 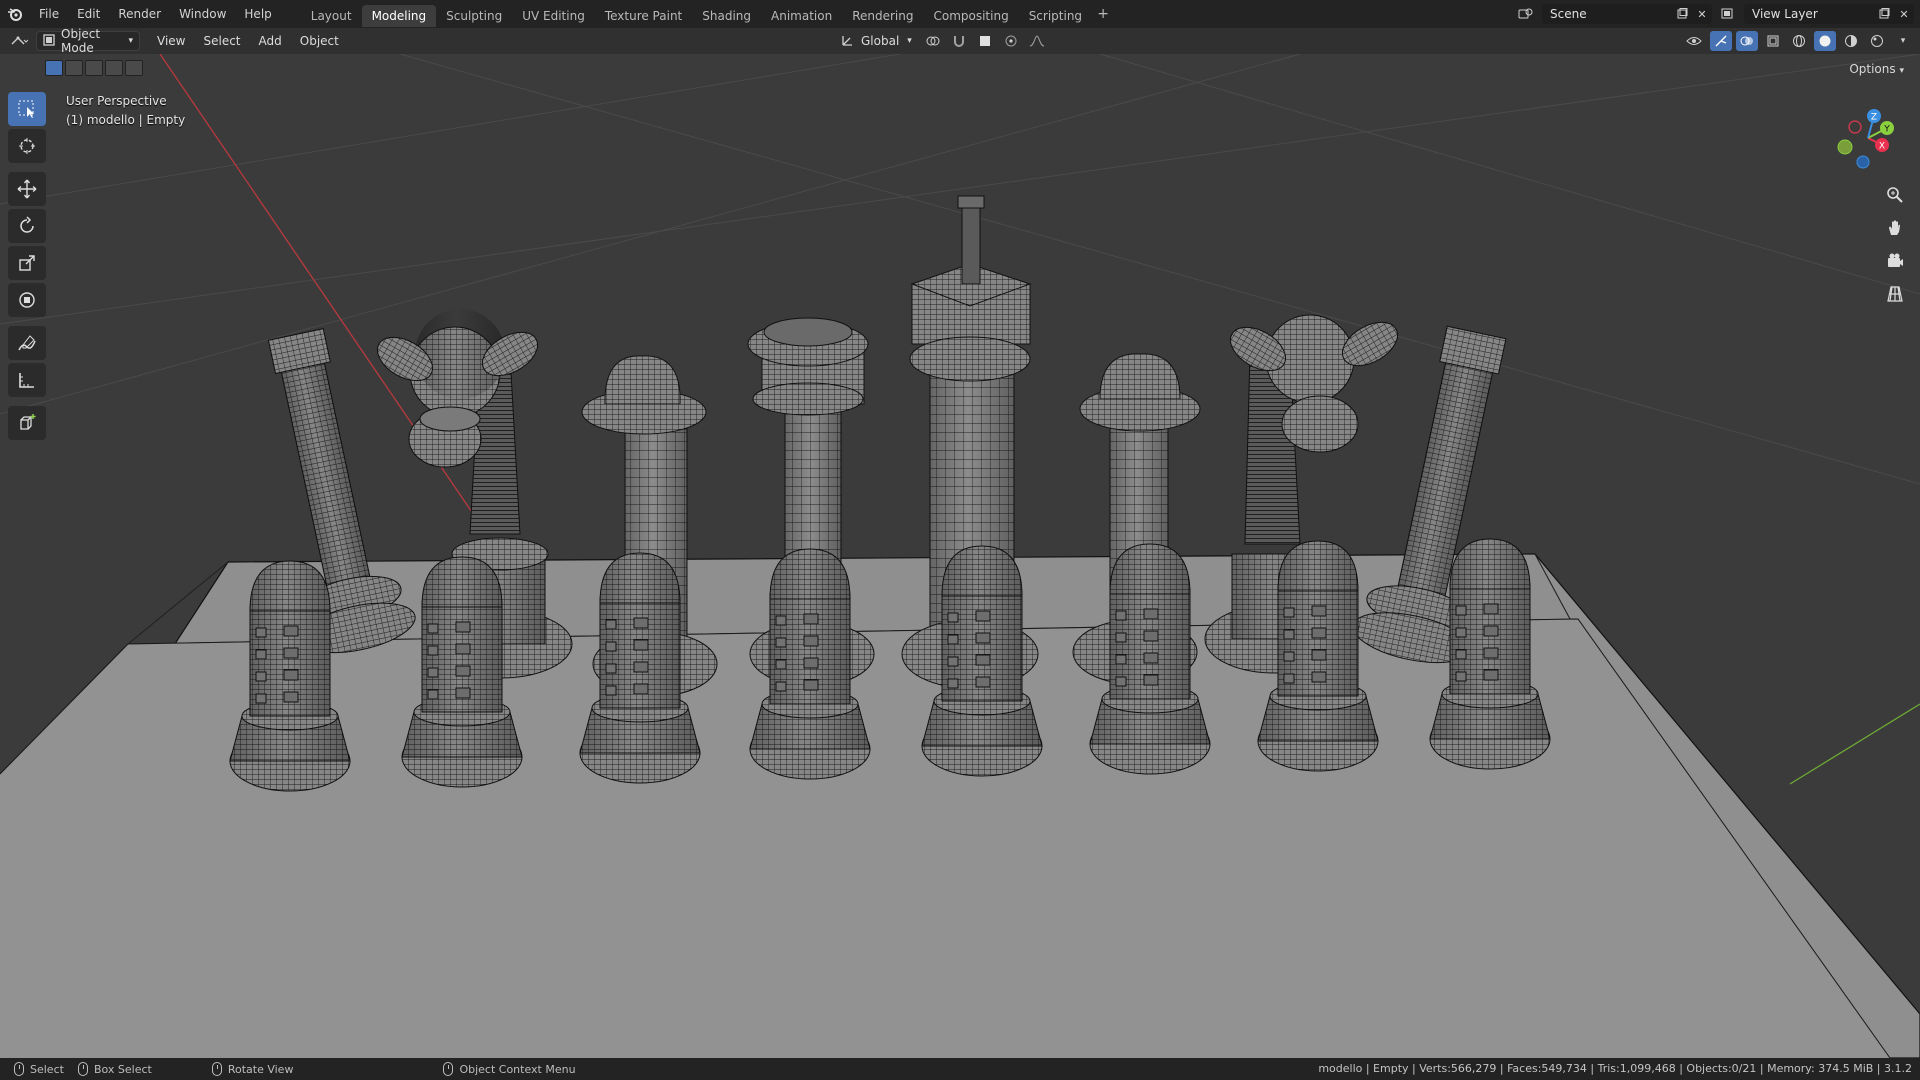 I want to click on delete-scene-icon: ✕, so click(x=1702, y=14).